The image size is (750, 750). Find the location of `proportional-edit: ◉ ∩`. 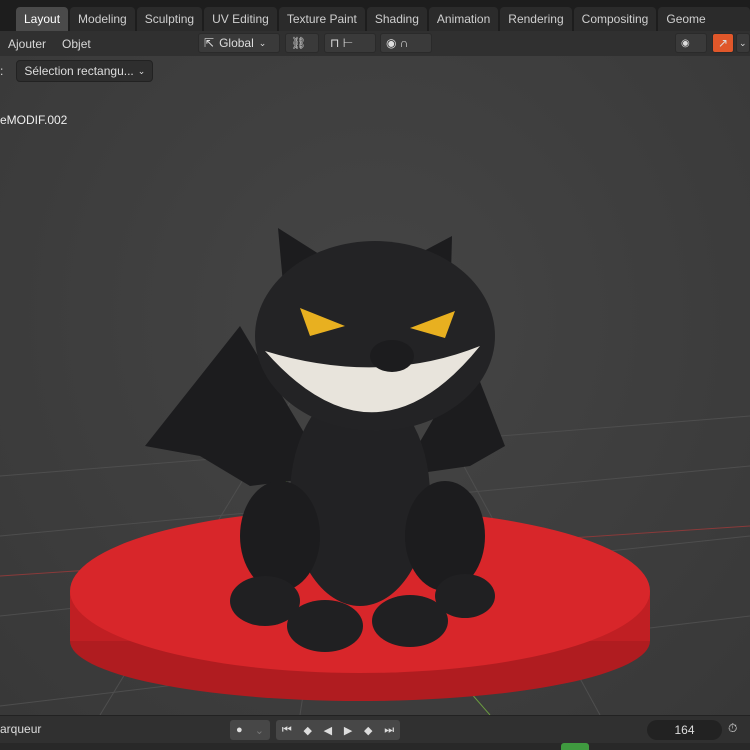

proportional-edit: ◉ ∩ is located at coordinates (406, 43).